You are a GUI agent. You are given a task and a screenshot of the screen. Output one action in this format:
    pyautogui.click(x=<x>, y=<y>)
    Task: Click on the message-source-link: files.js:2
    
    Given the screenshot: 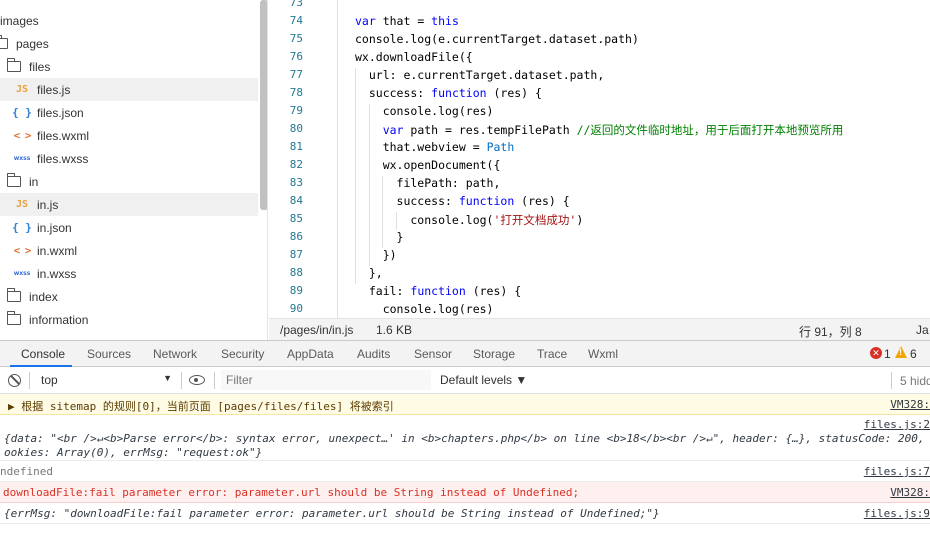 What is the action you would take?
    pyautogui.click(x=897, y=424)
    